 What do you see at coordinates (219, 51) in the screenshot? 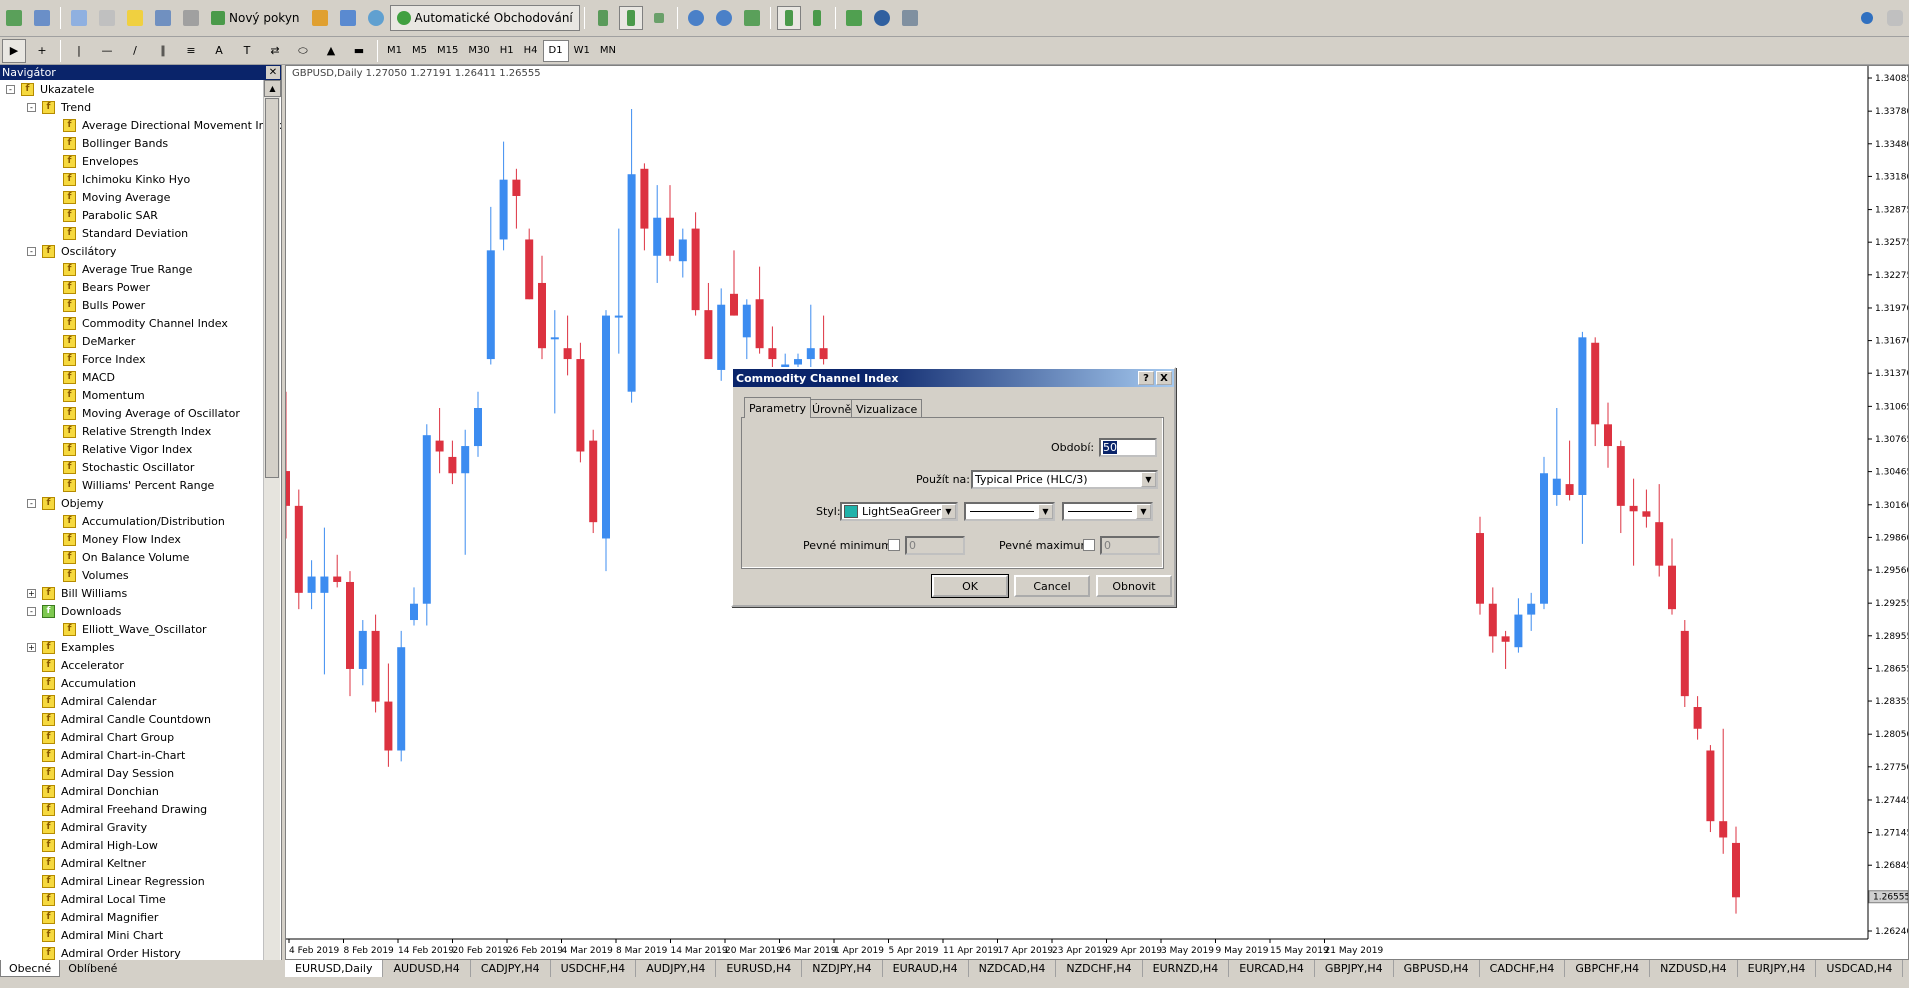
I see `text-icon: A` at bounding box center [219, 51].